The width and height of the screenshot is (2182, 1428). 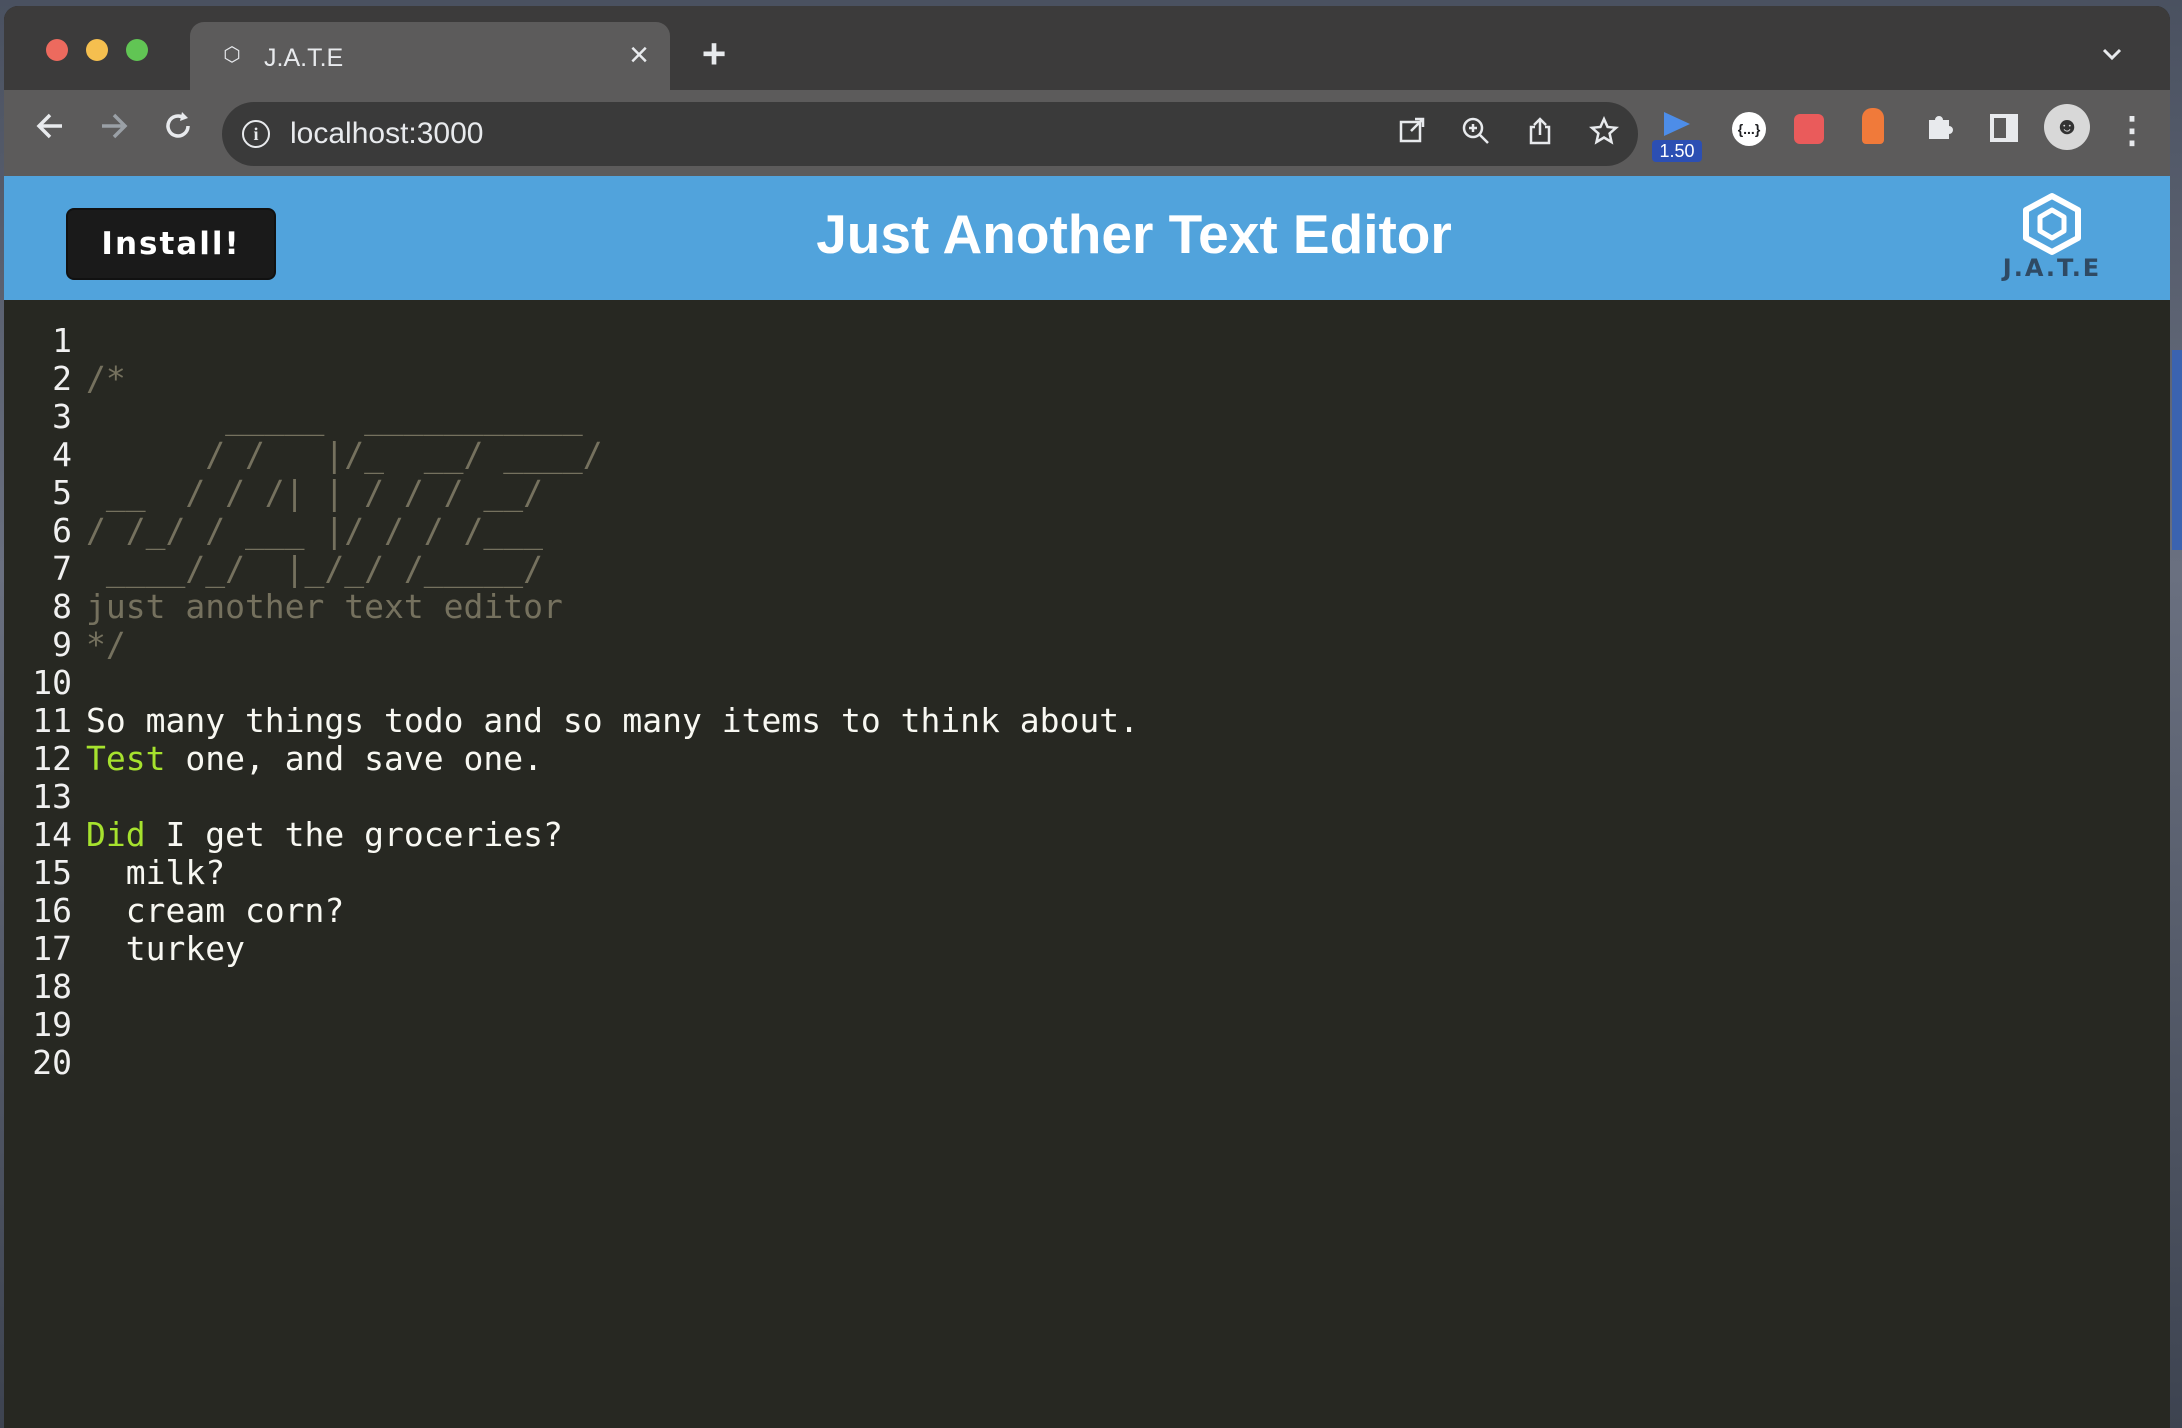 What do you see at coordinates (50, 132) in the screenshot?
I see `arrow-left-icon` at bounding box center [50, 132].